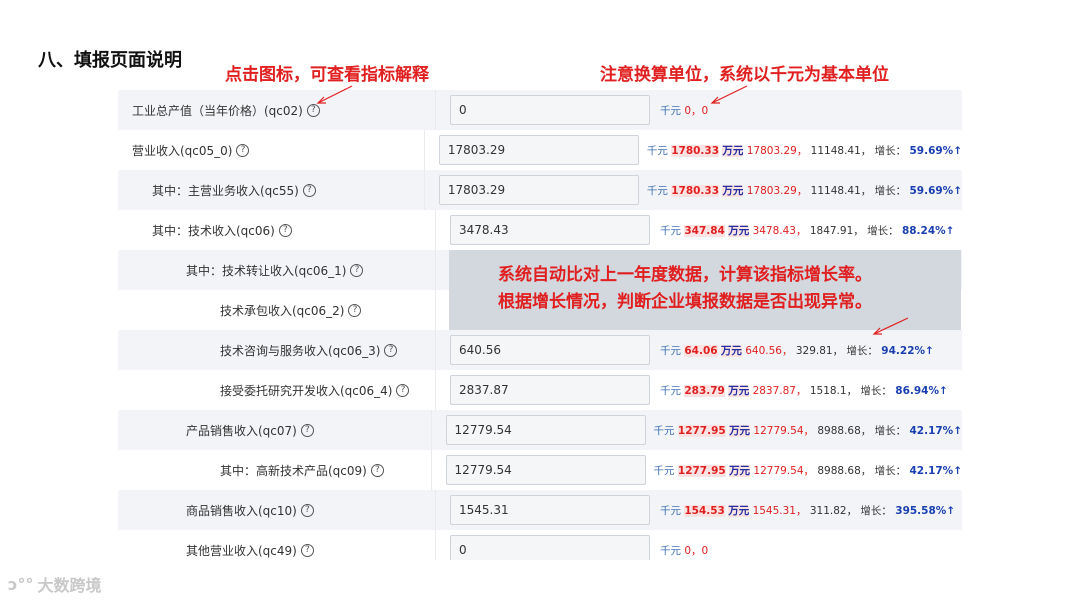 This screenshot has height=608, width=1080. I want to click on growth-rate: 86.94%↑, so click(921, 390).